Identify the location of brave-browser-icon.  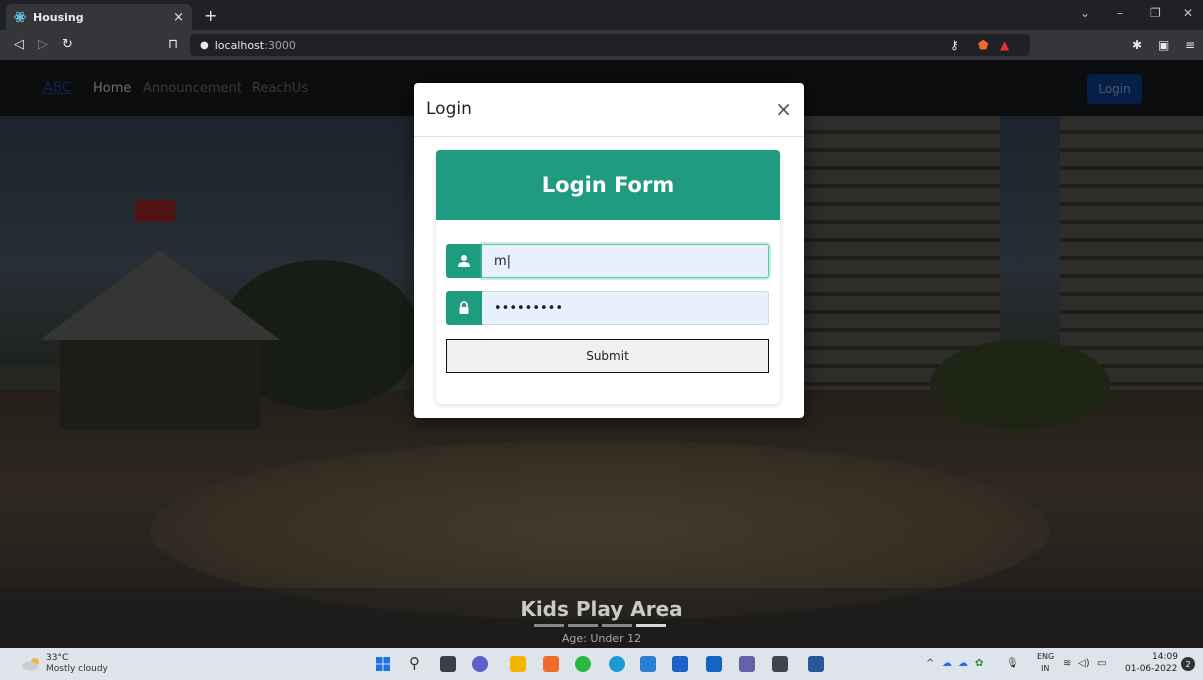
(551, 664).